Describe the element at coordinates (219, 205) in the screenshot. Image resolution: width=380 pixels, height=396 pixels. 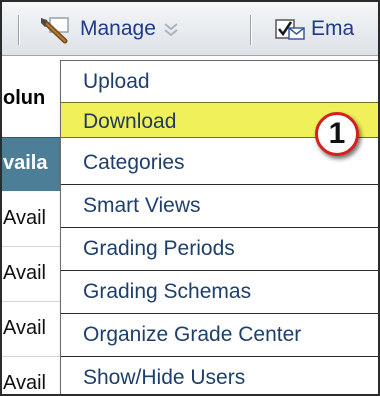
I see `menu-item-smart-views: Smart Views` at that location.